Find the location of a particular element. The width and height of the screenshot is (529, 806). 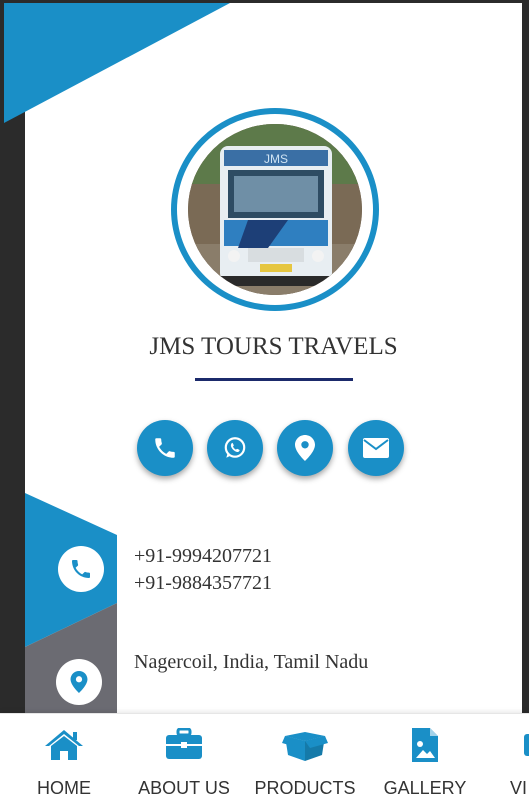

nav-label-gallery: GALLERY is located at coordinates (425, 788).